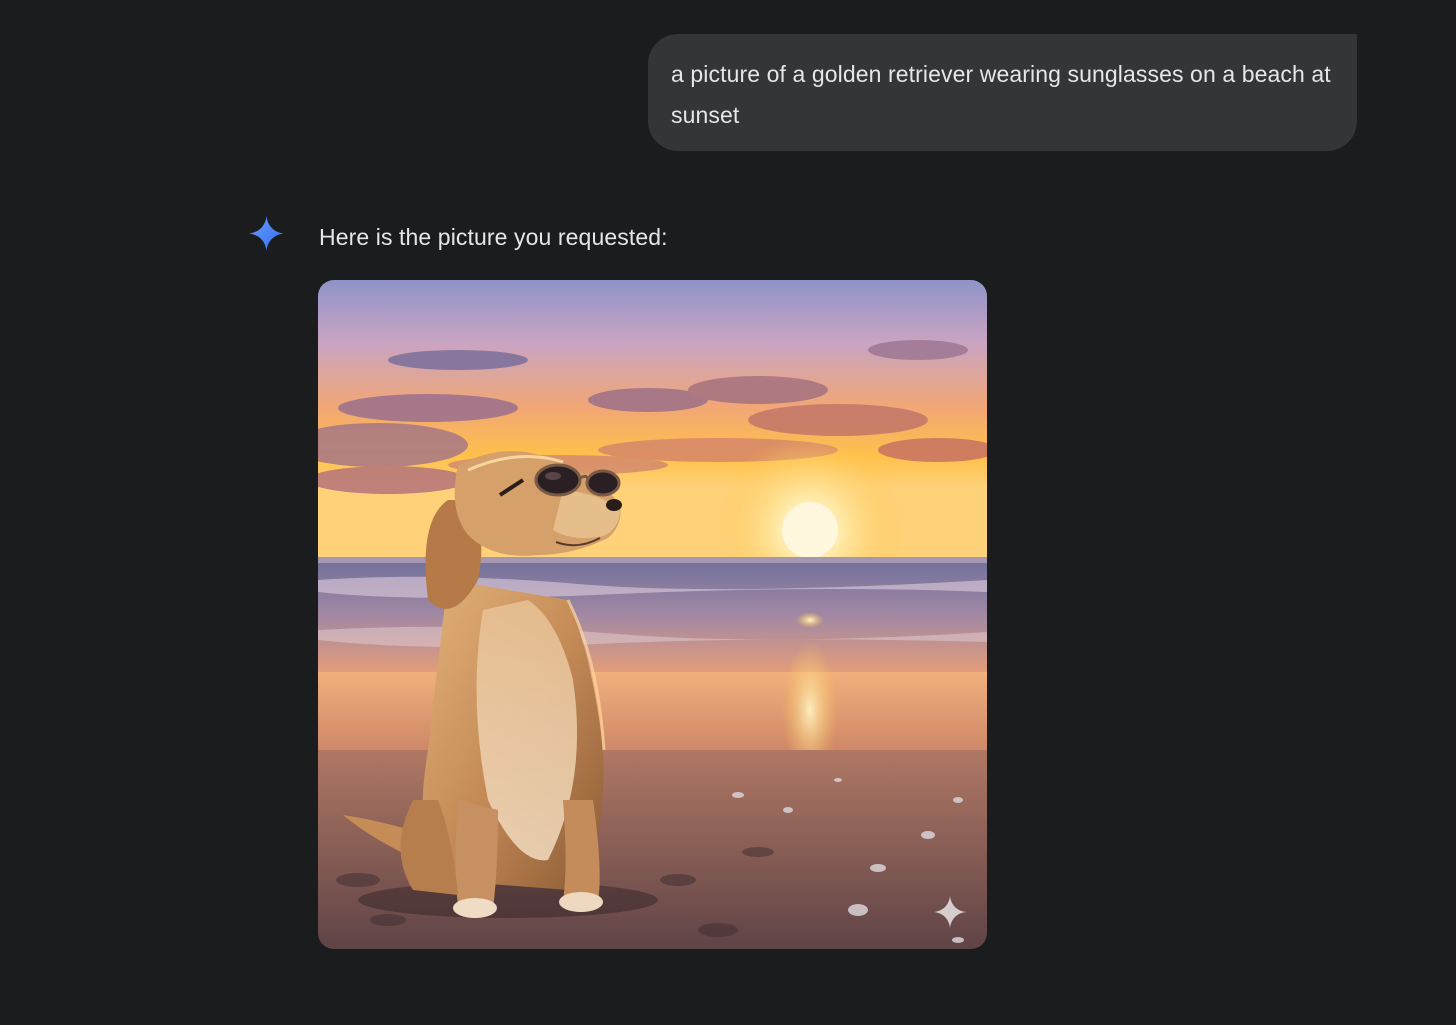 This screenshot has width=1456, height=1025. I want to click on assistant-reply-text: Here is the picture you requested:, so click(493, 237).